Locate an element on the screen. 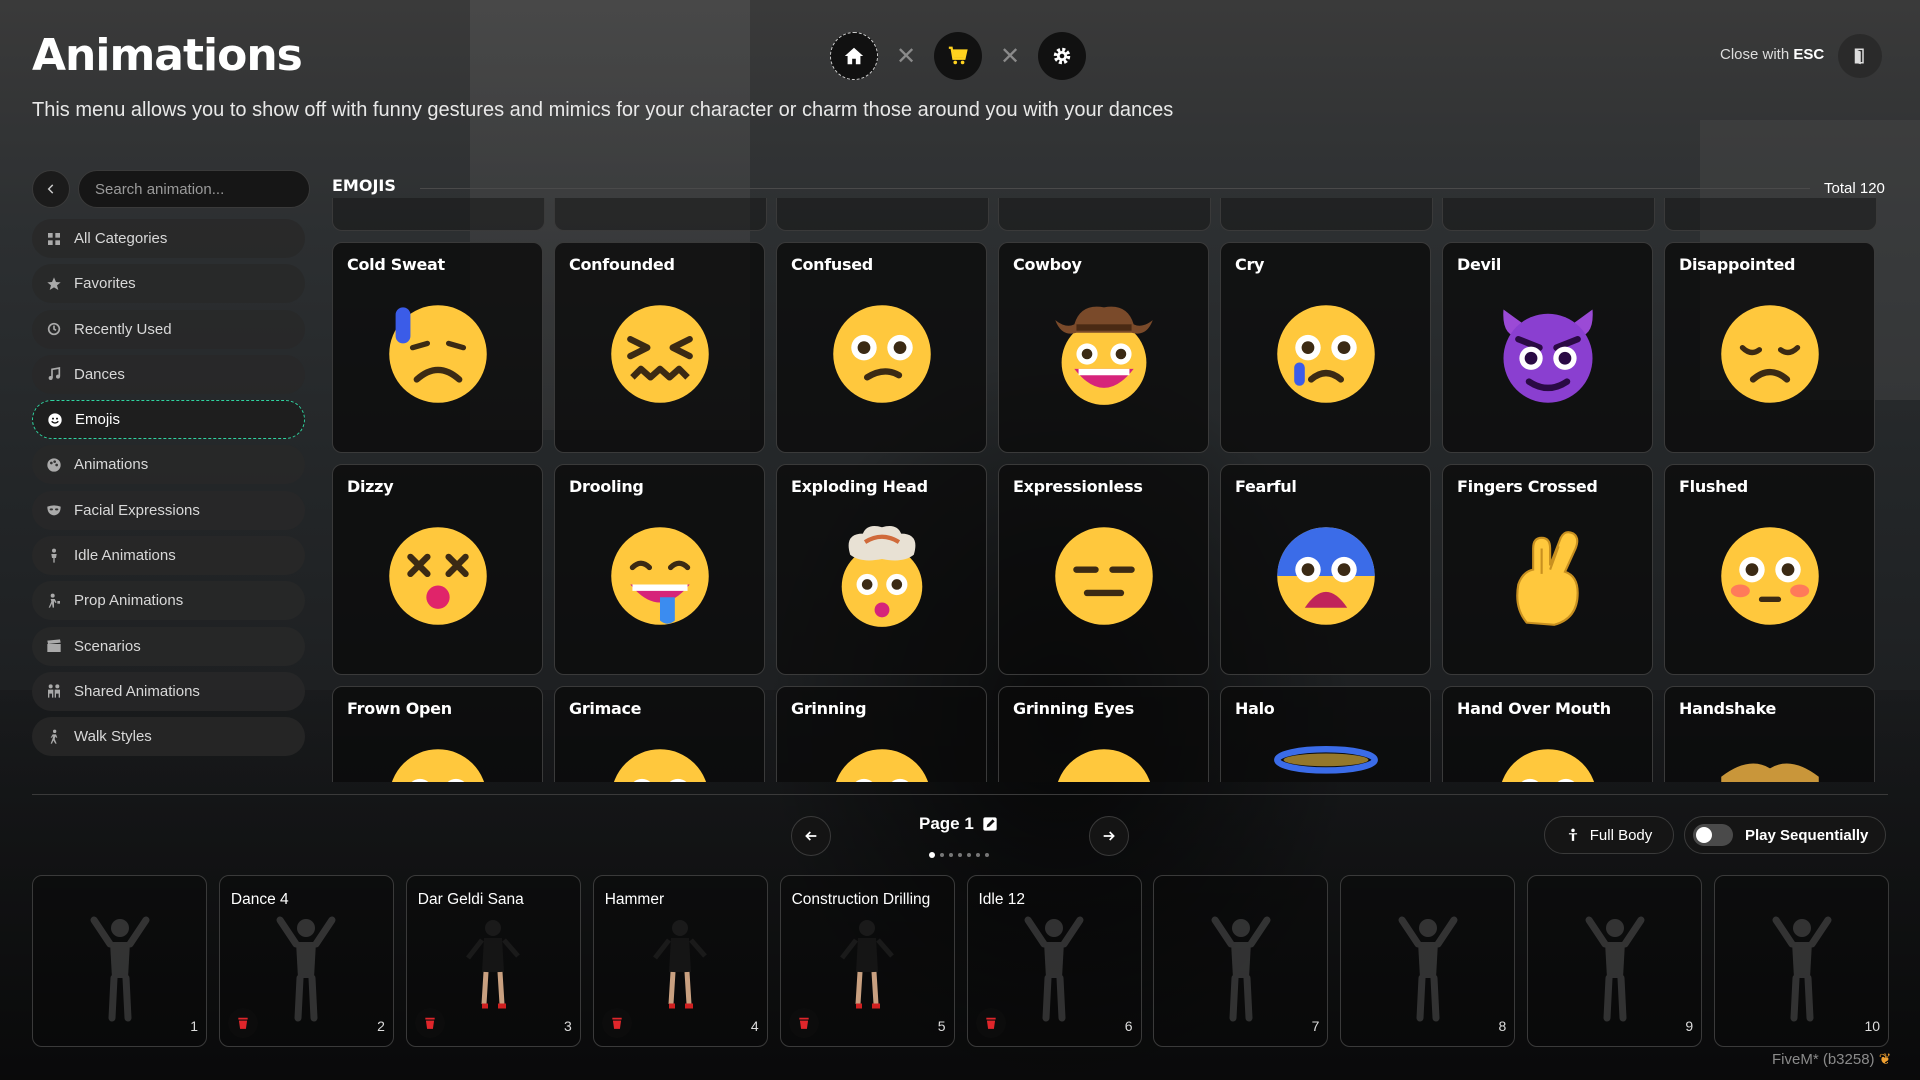  emoji-card-disappointed: Disappointed is located at coordinates (1769, 347).